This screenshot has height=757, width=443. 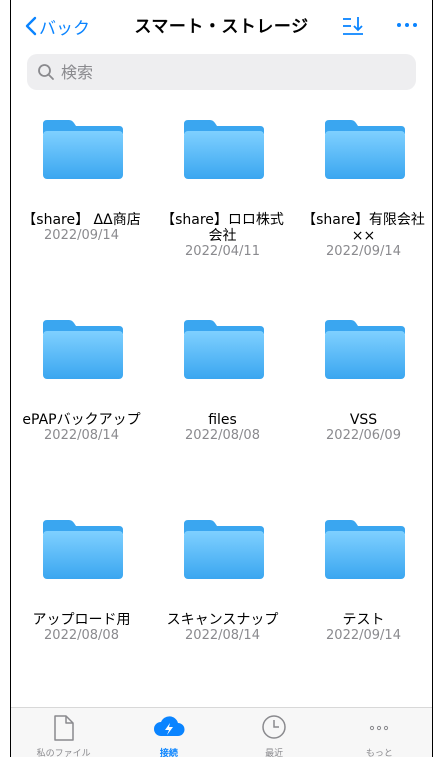 What do you see at coordinates (274, 753) in the screenshot?
I see `tab-label: 最近` at bounding box center [274, 753].